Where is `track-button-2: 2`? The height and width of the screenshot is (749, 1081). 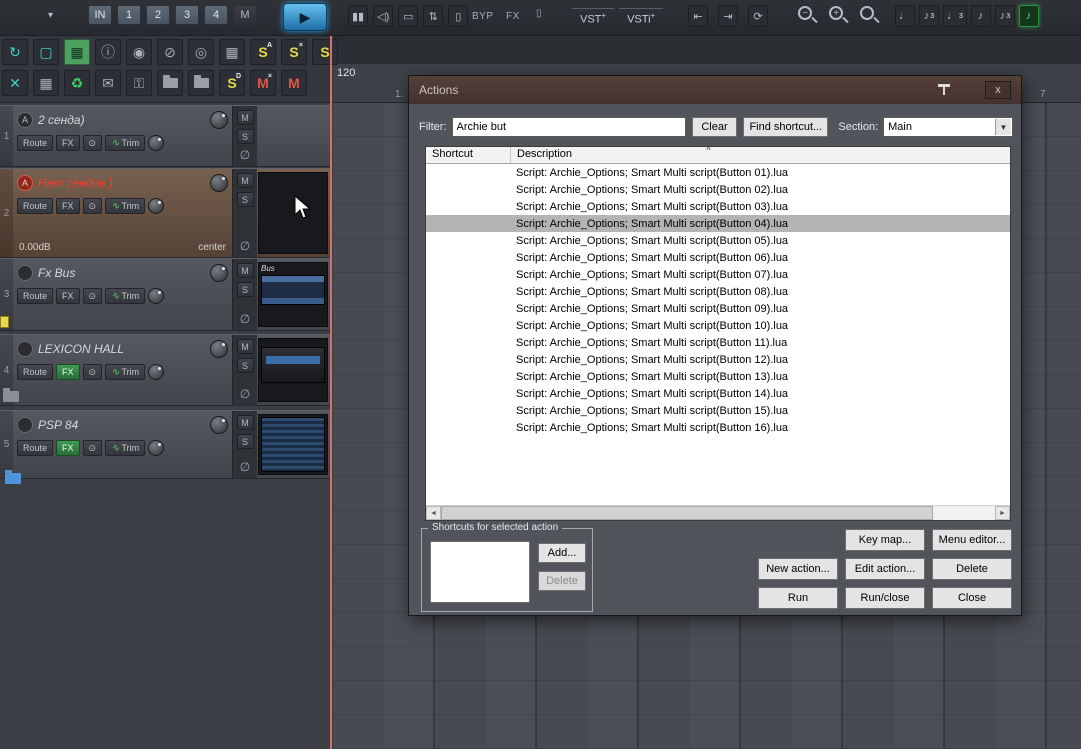 track-button-2: 2 is located at coordinates (158, 15).